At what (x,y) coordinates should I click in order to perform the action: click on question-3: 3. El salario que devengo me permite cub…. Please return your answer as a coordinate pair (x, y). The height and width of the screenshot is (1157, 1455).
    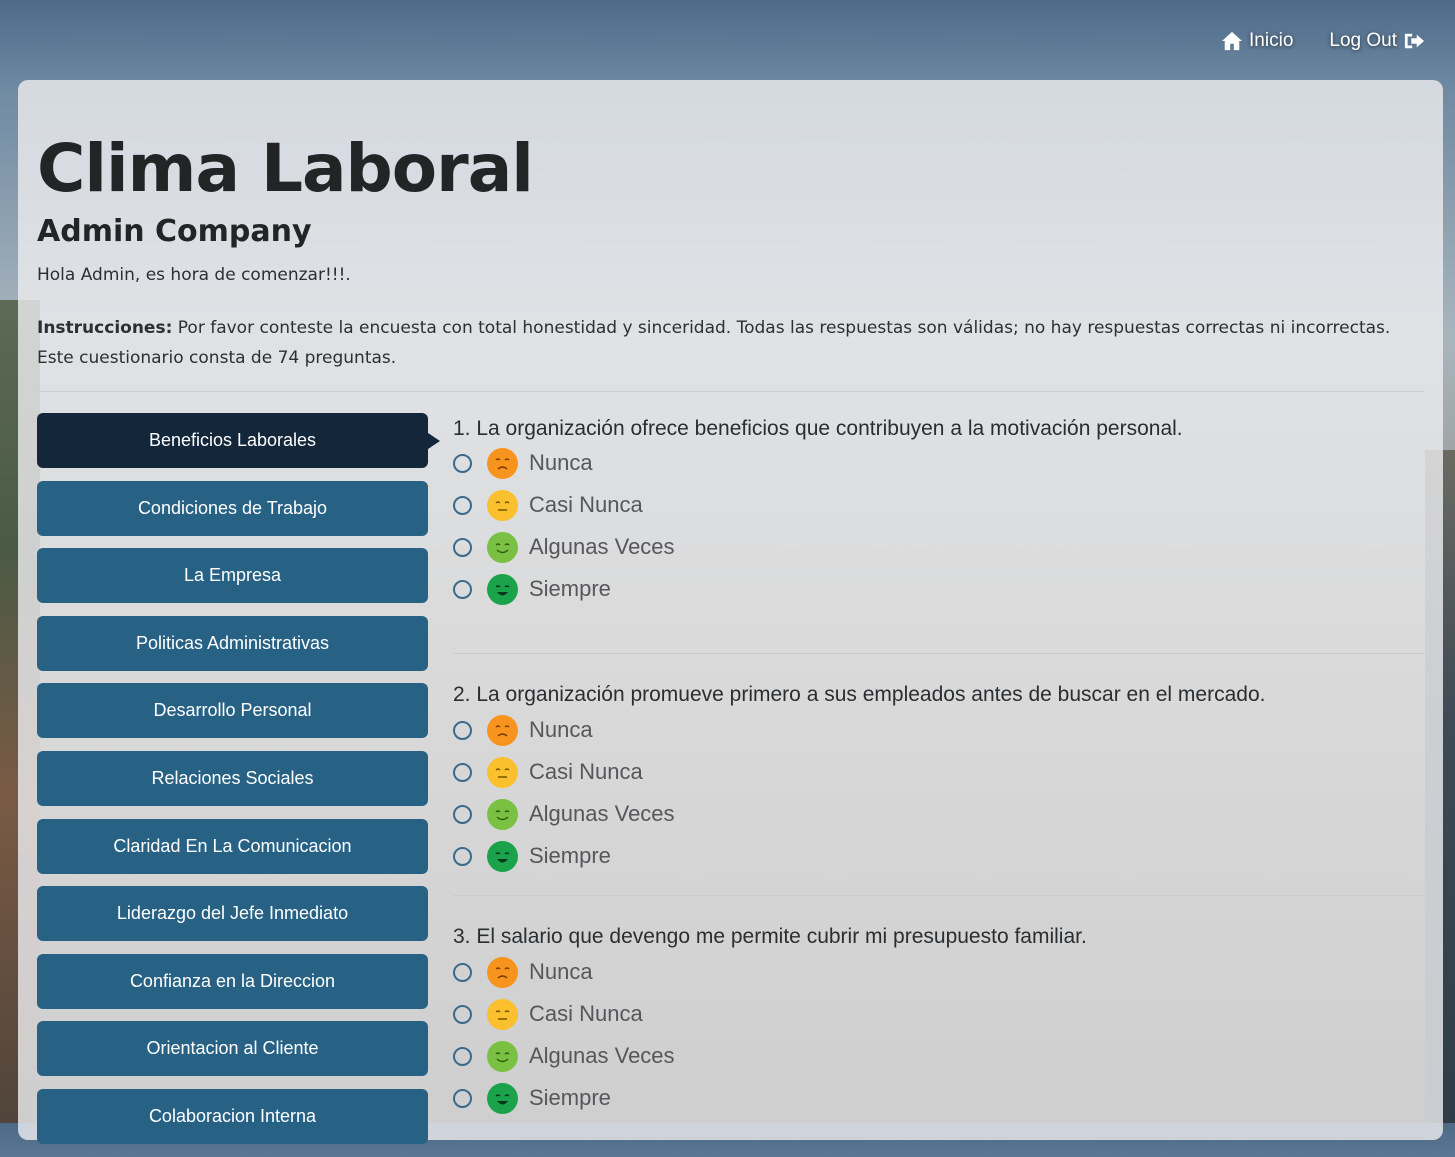
    Looking at the image, I should click on (938, 1017).